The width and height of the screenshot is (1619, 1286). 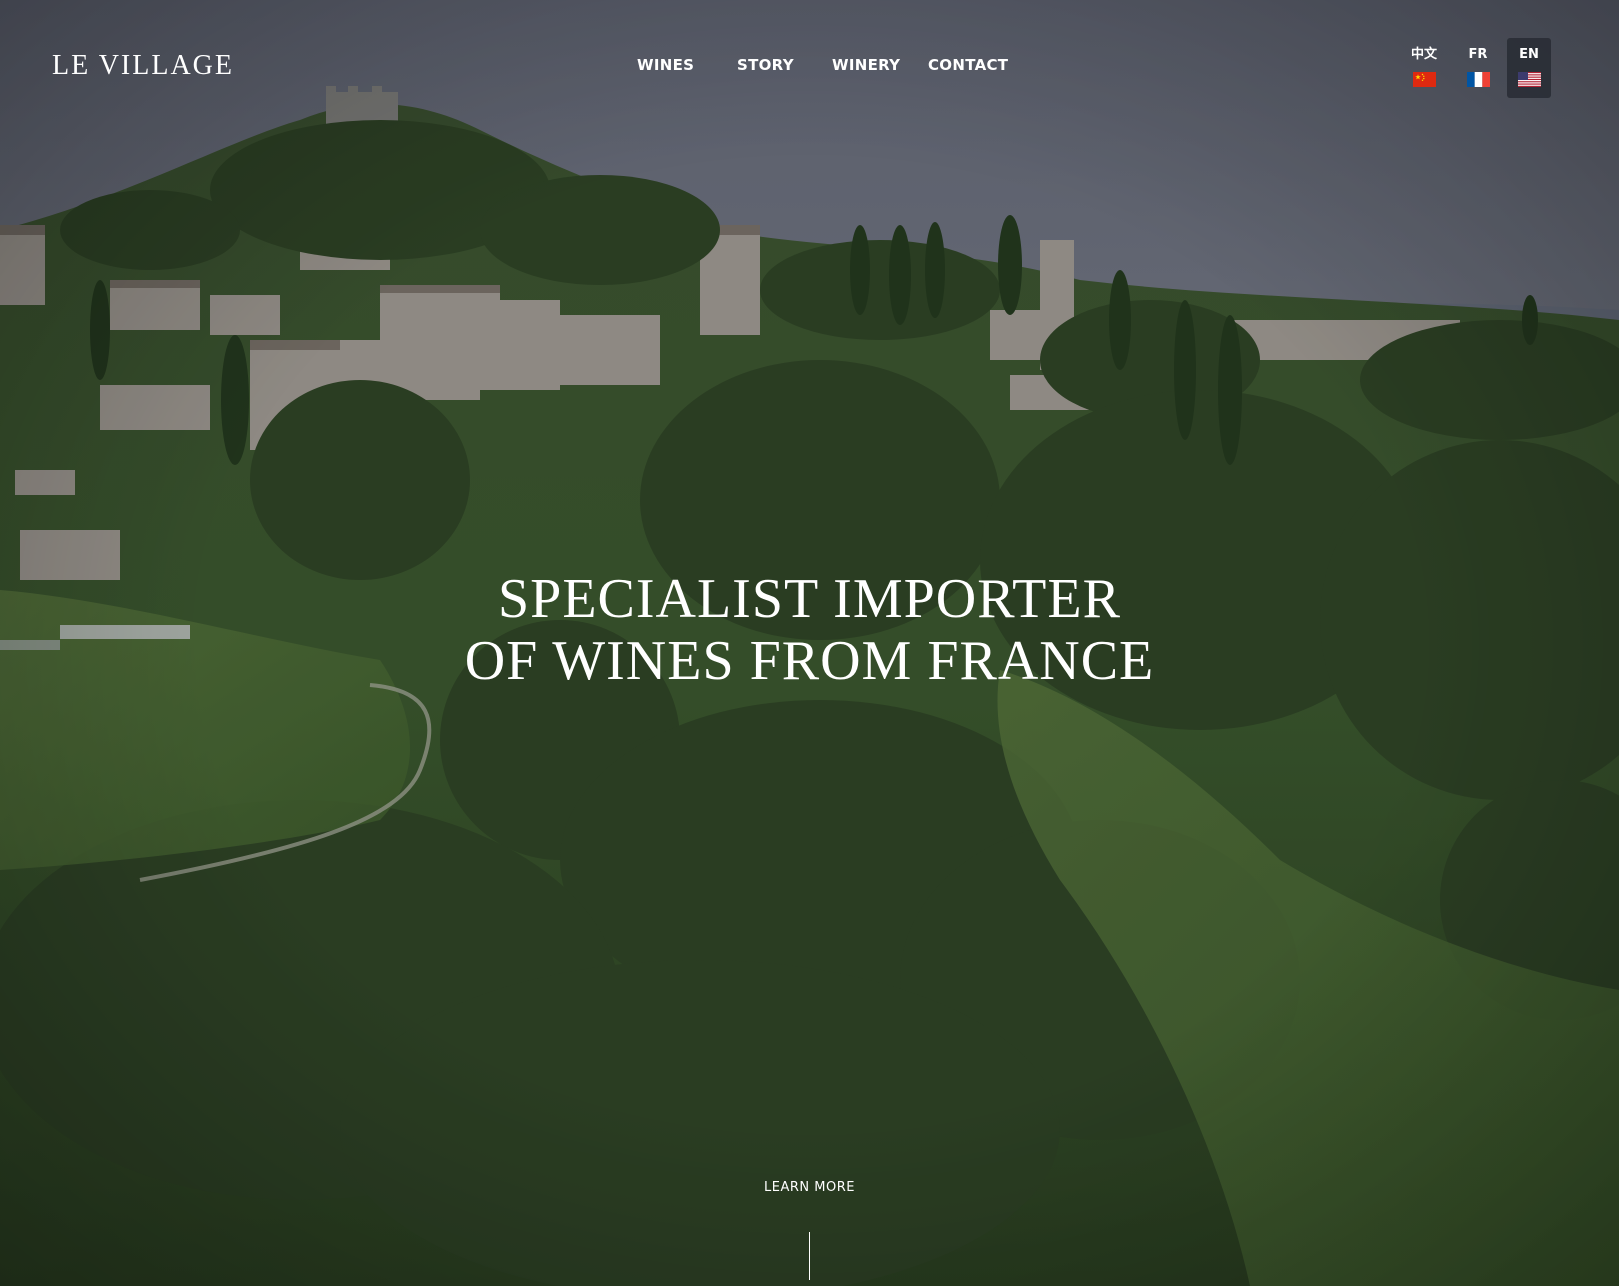 I want to click on france-flag-icon, so click(x=1478, y=79).